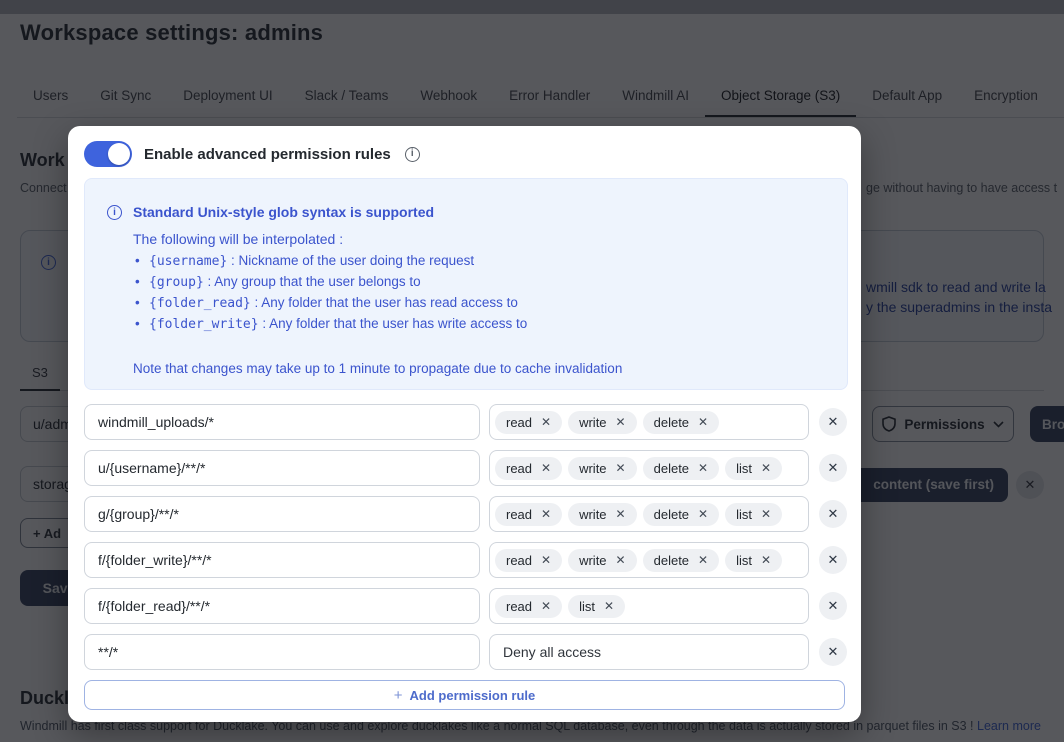 The height and width of the screenshot is (742, 1064). What do you see at coordinates (649, 606) in the screenshot?
I see `permissions-tag-box: read ✕ list ✕` at bounding box center [649, 606].